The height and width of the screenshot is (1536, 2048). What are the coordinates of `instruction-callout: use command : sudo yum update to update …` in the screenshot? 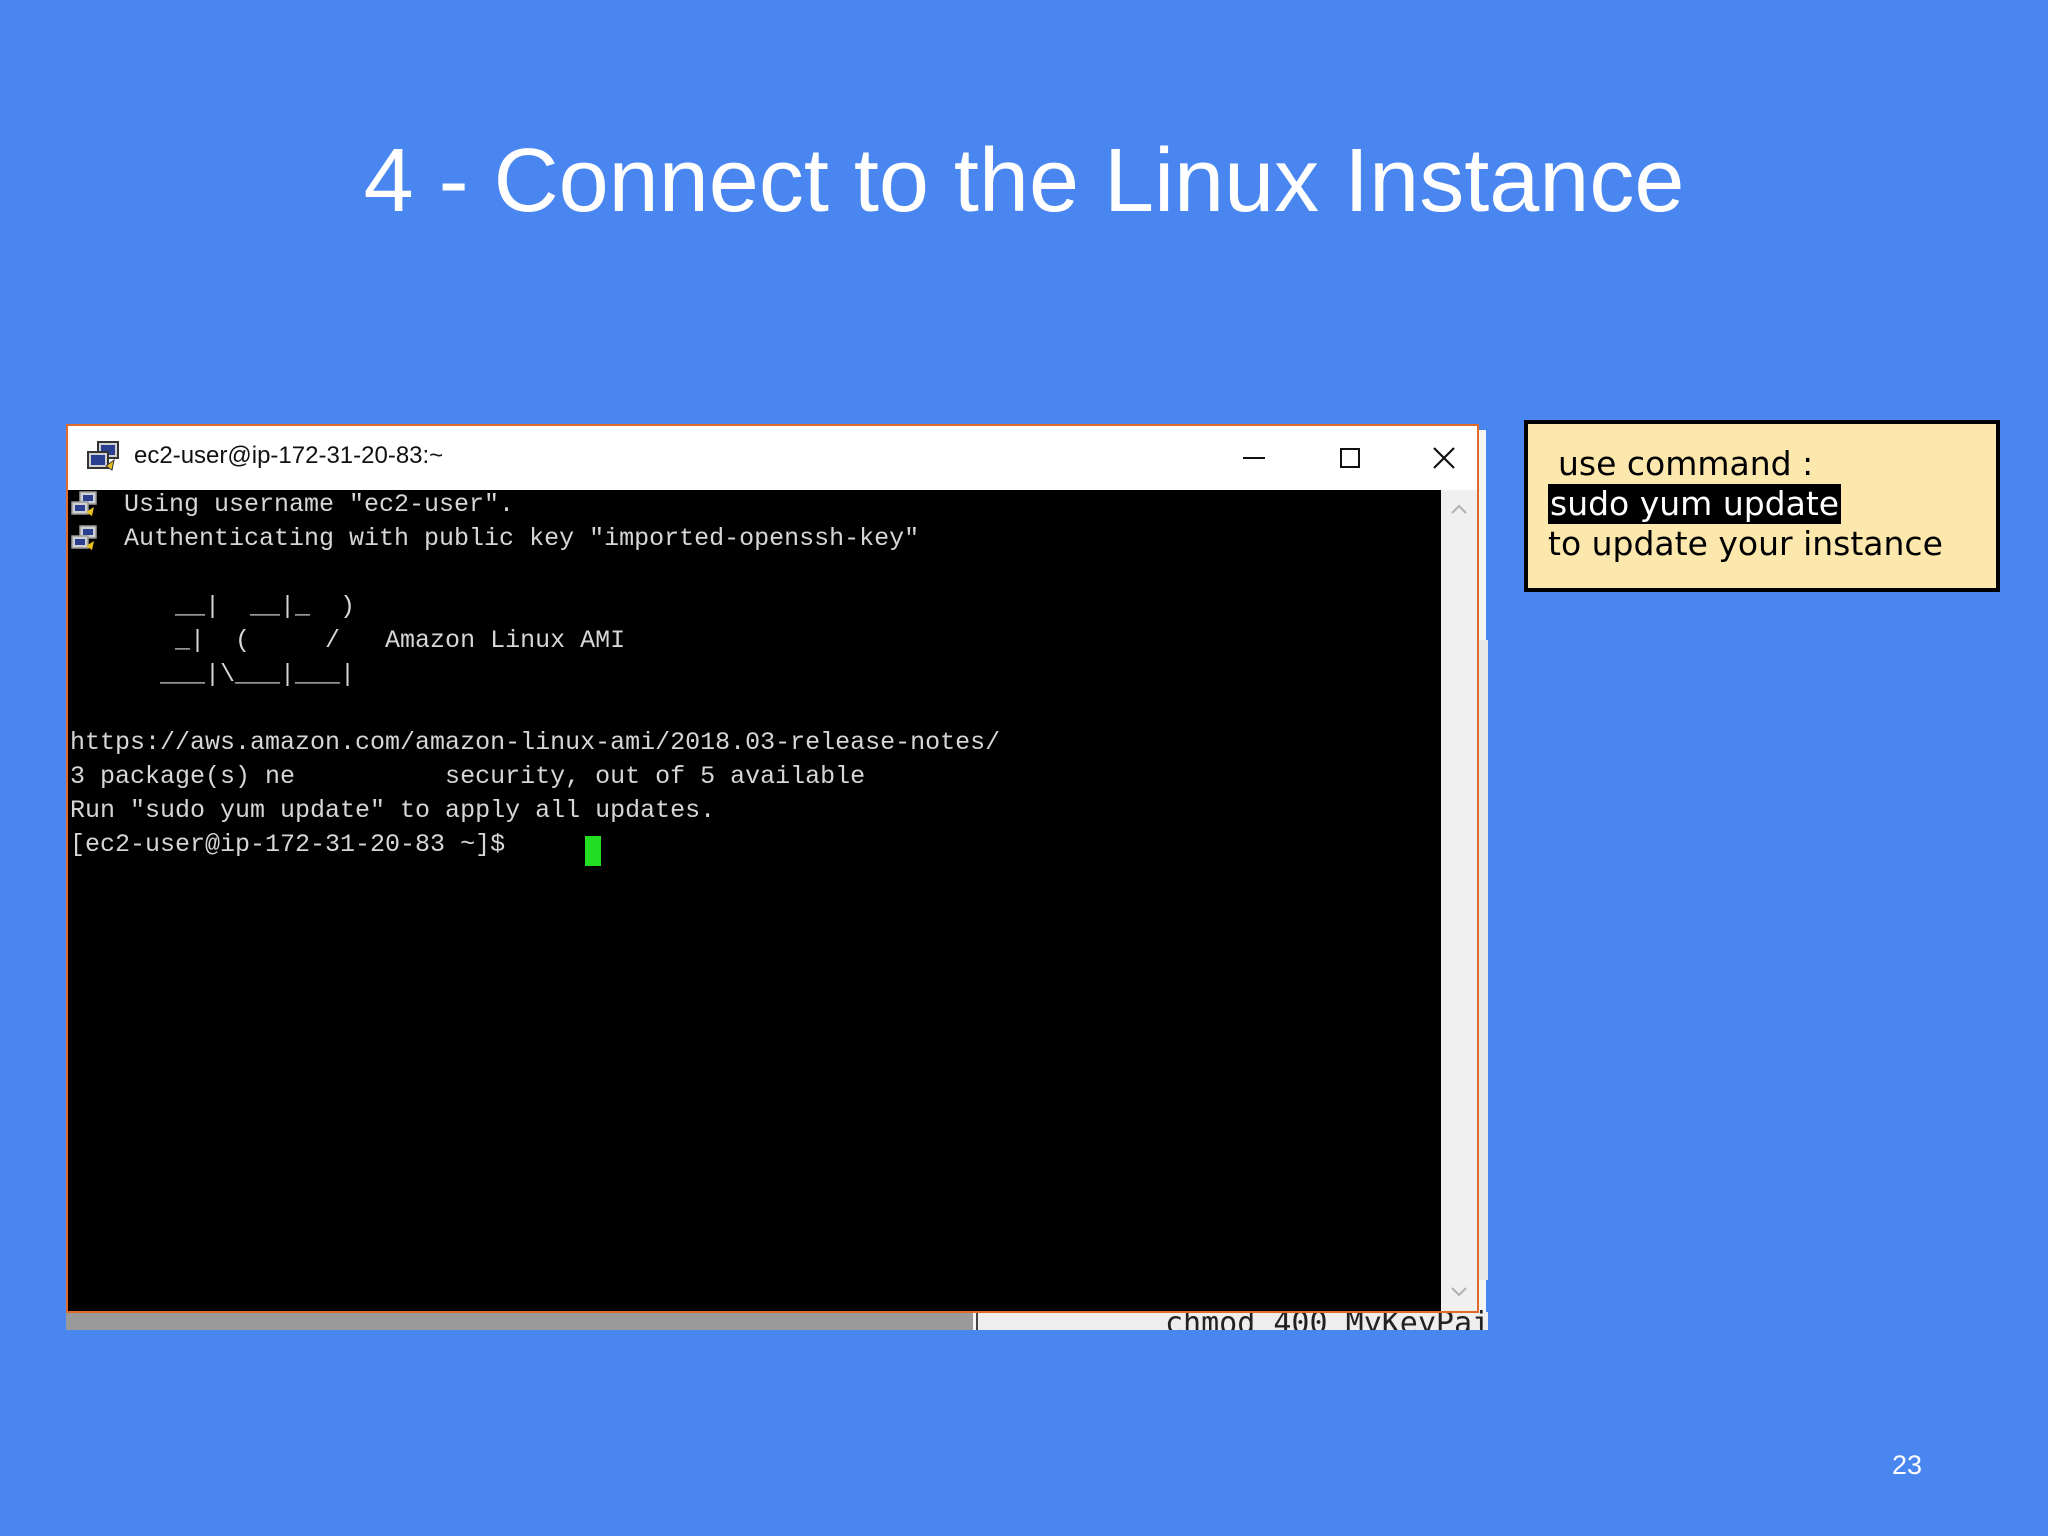 It's located at (1762, 506).